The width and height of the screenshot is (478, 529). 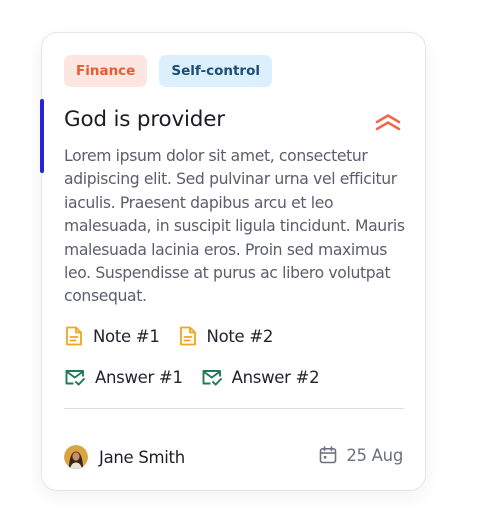 What do you see at coordinates (374, 455) in the screenshot?
I see `due-date-label: 25 Aug` at bounding box center [374, 455].